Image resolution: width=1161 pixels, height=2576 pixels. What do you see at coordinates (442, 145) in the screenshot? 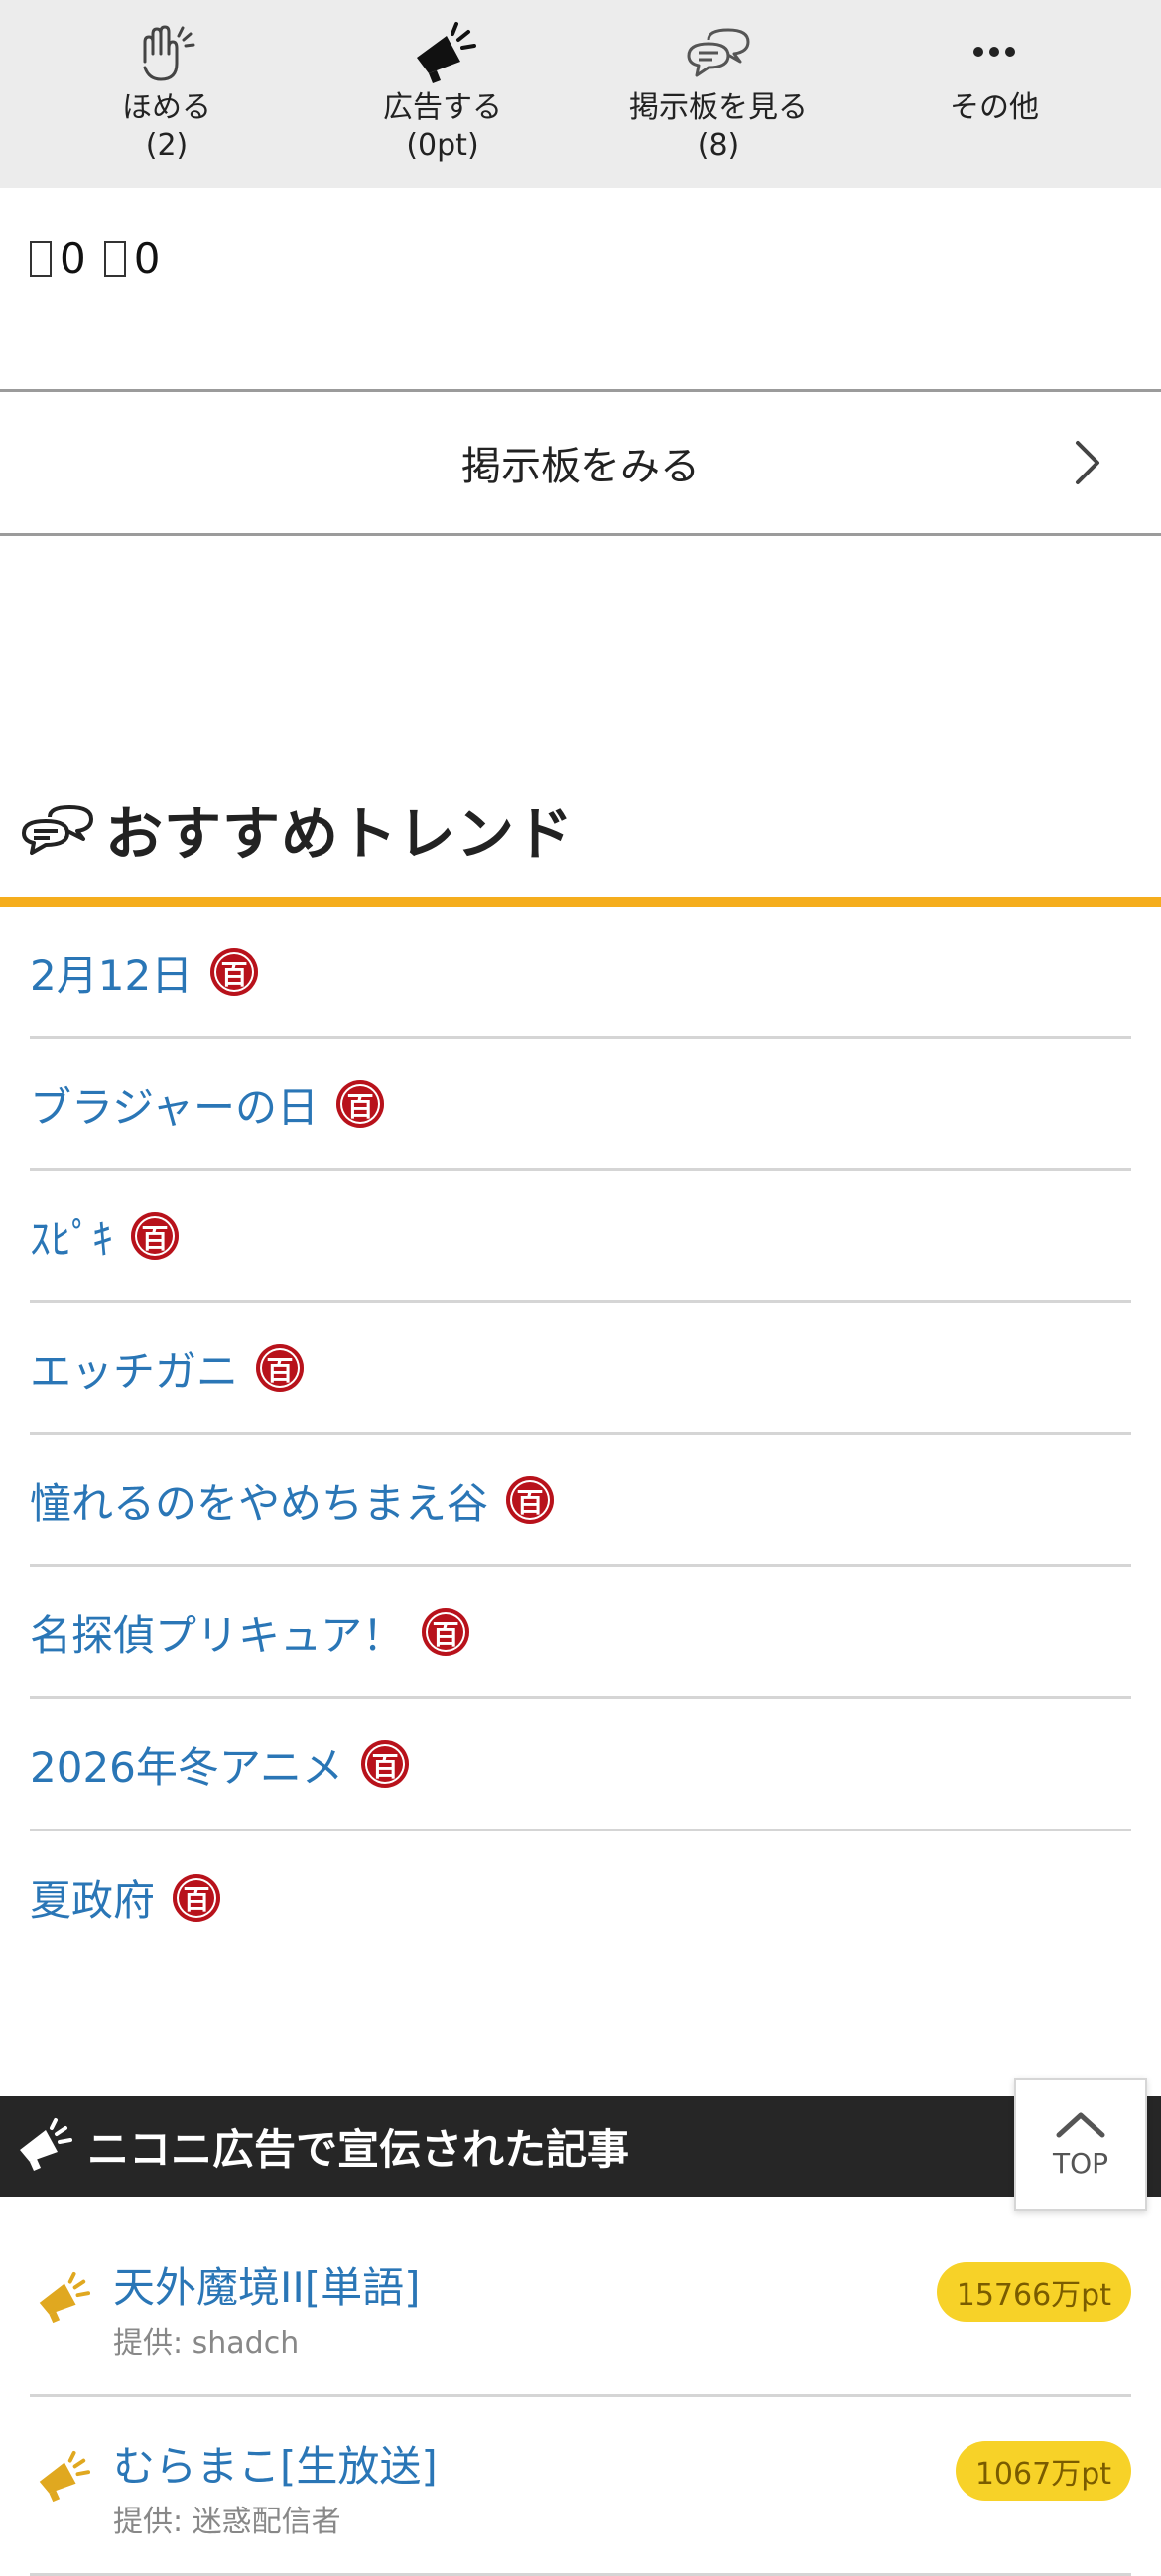
I see `advertise-count: (0pt)` at bounding box center [442, 145].